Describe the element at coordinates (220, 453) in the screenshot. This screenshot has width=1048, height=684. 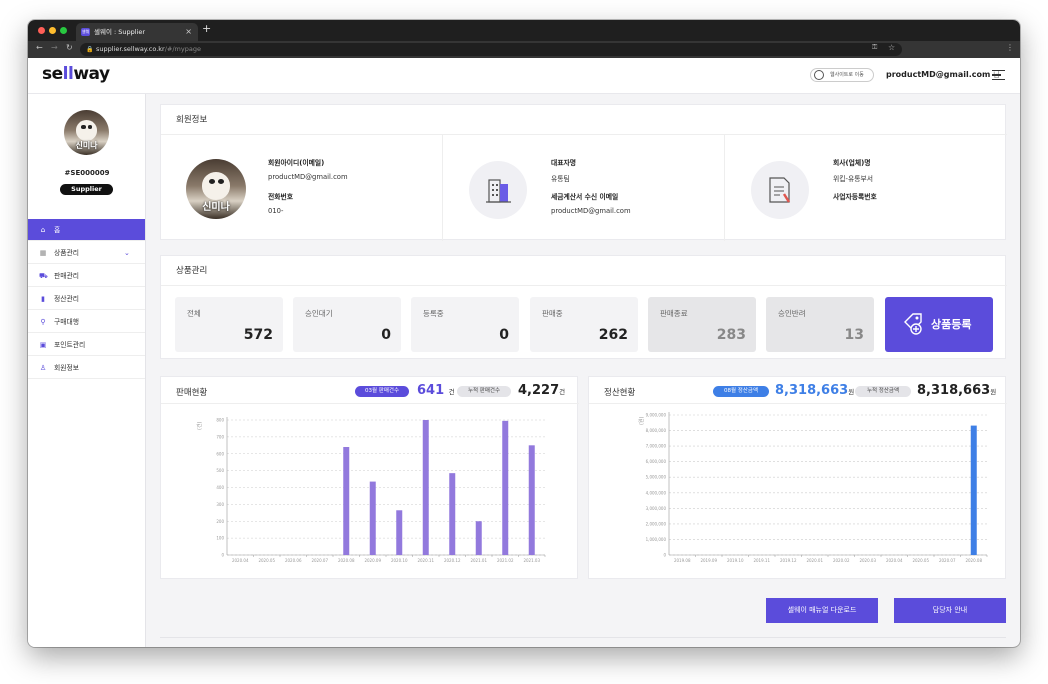
I see `y-tick-label: 600` at that location.